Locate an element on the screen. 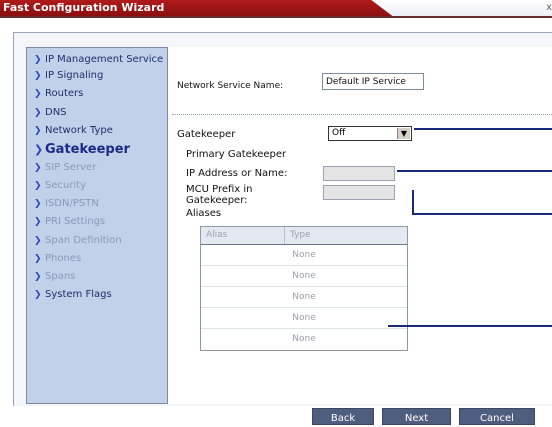 This screenshot has height=427, width=552. sidebar-item-security: ❯ Security is located at coordinates (60, 186).